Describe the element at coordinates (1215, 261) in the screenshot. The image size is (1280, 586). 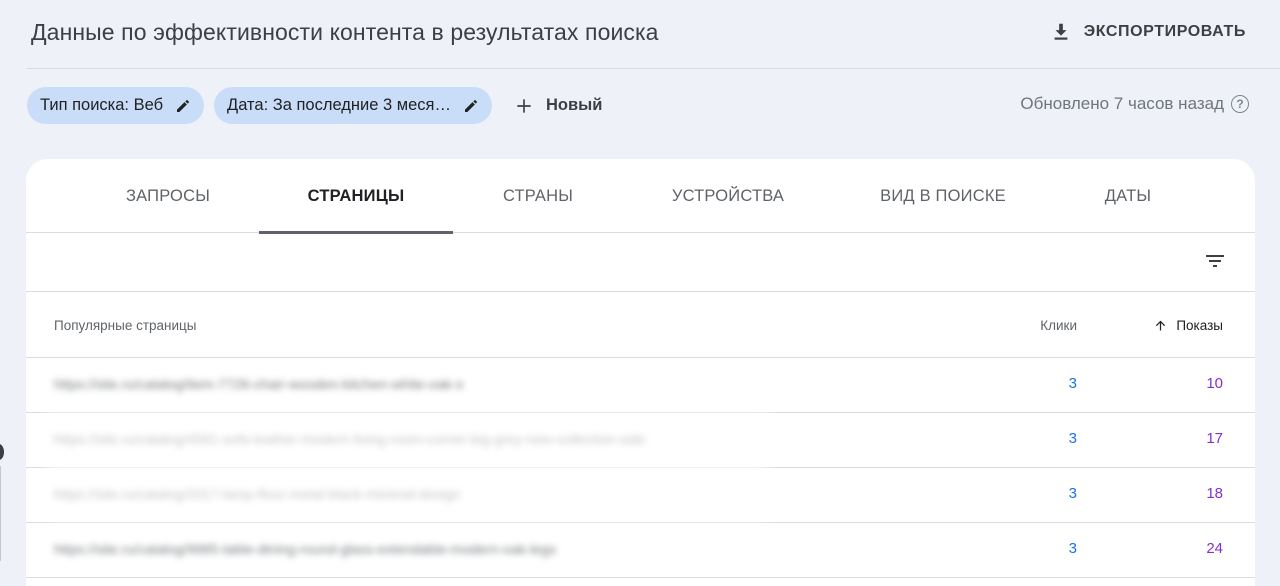
I see `filter-icon` at that location.